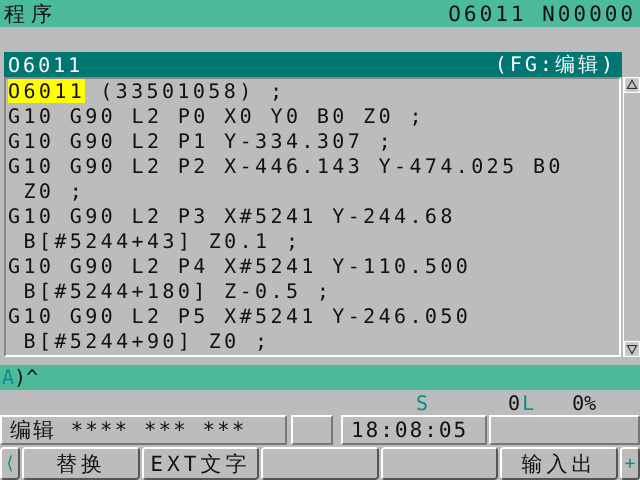 The image size is (640, 480). Describe the element at coordinates (559, 463) in the screenshot. I see `soft-key: 输入出` at that location.